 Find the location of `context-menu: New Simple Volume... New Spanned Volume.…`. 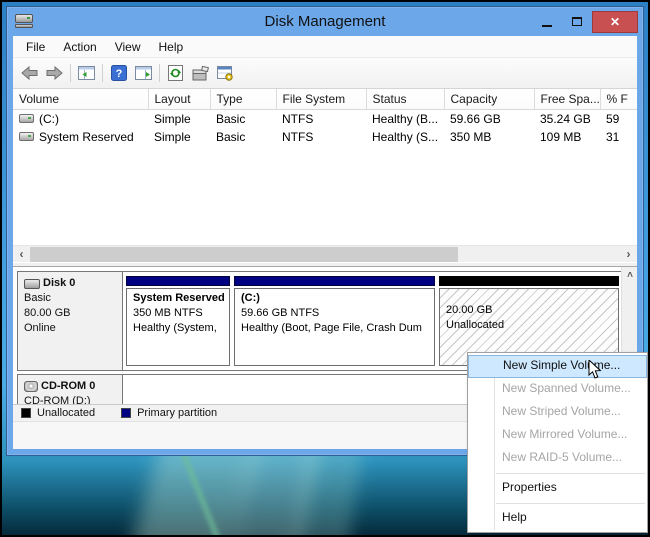

context-menu: New Simple Volume... New Spanned Volume.… is located at coordinates (557, 442).